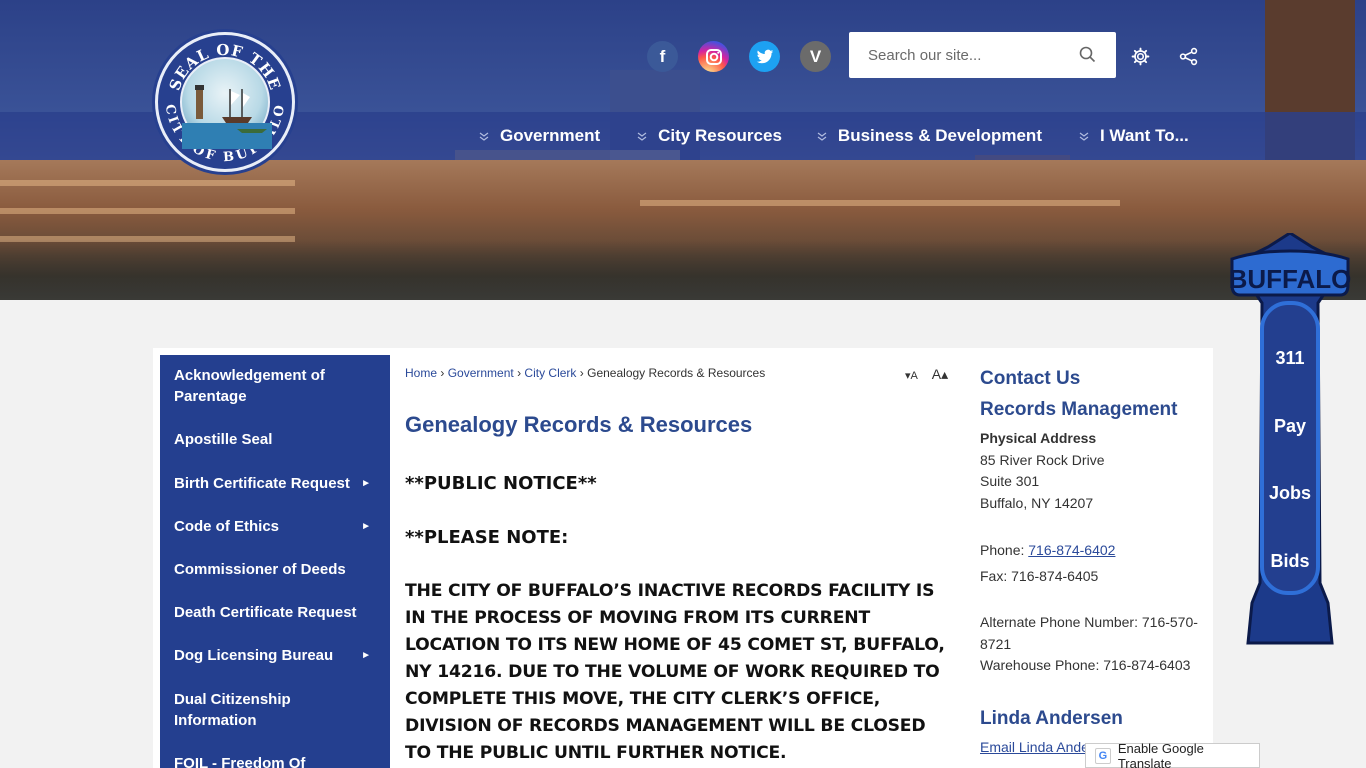 This screenshot has width=1366, height=768. I want to click on search-box, so click(982, 55).